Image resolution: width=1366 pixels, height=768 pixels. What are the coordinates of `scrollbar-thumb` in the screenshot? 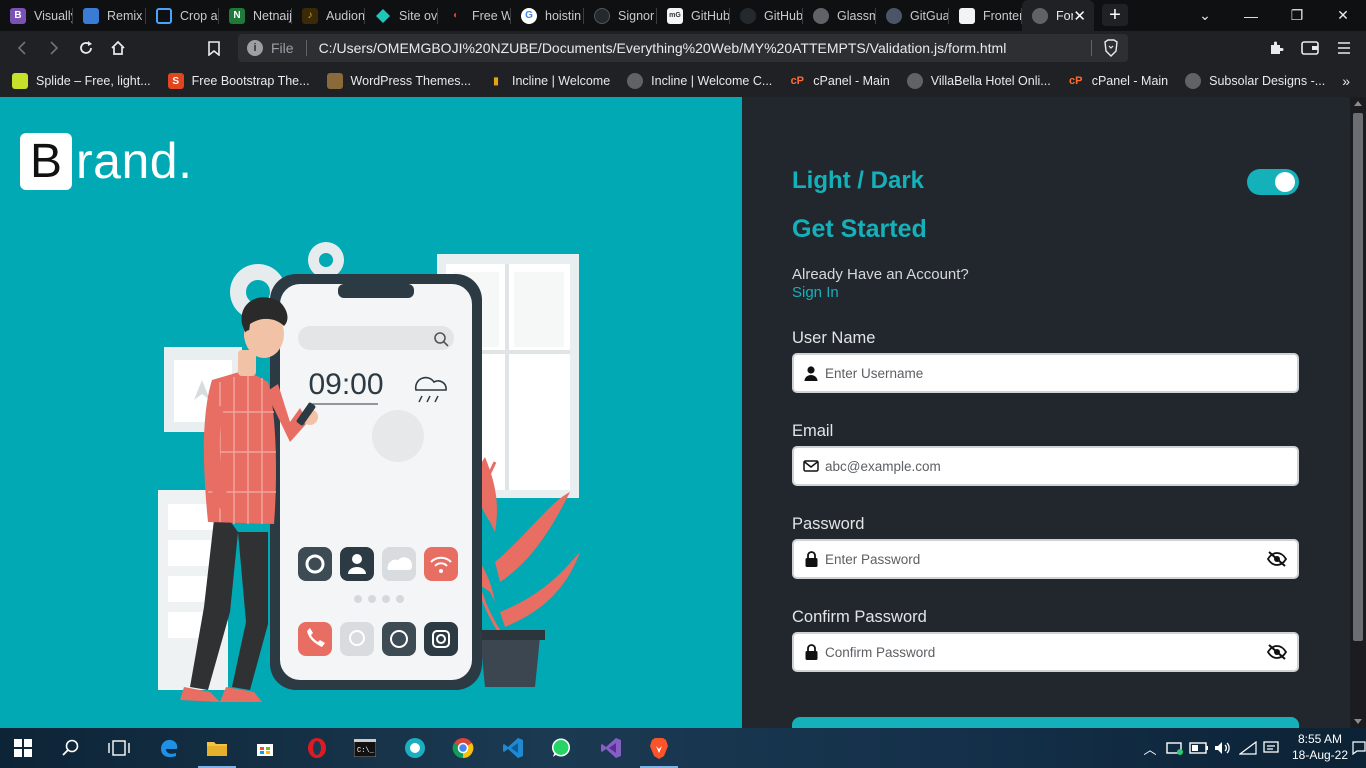 It's located at (1358, 377).